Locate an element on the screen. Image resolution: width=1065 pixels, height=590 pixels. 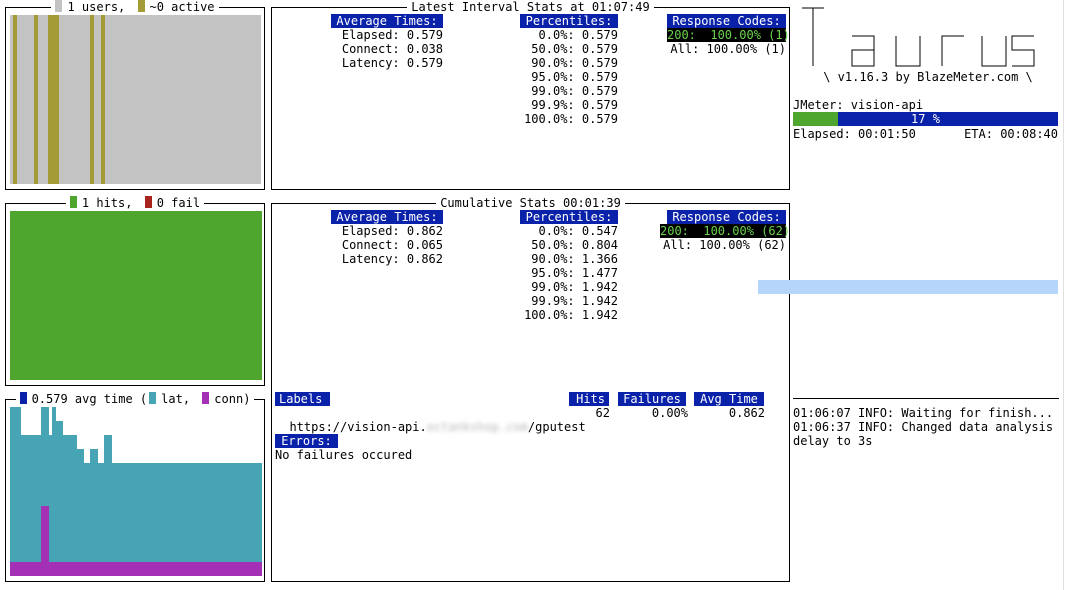
cum-pct-50: 50.0%: 0.804 is located at coordinates (574, 245).